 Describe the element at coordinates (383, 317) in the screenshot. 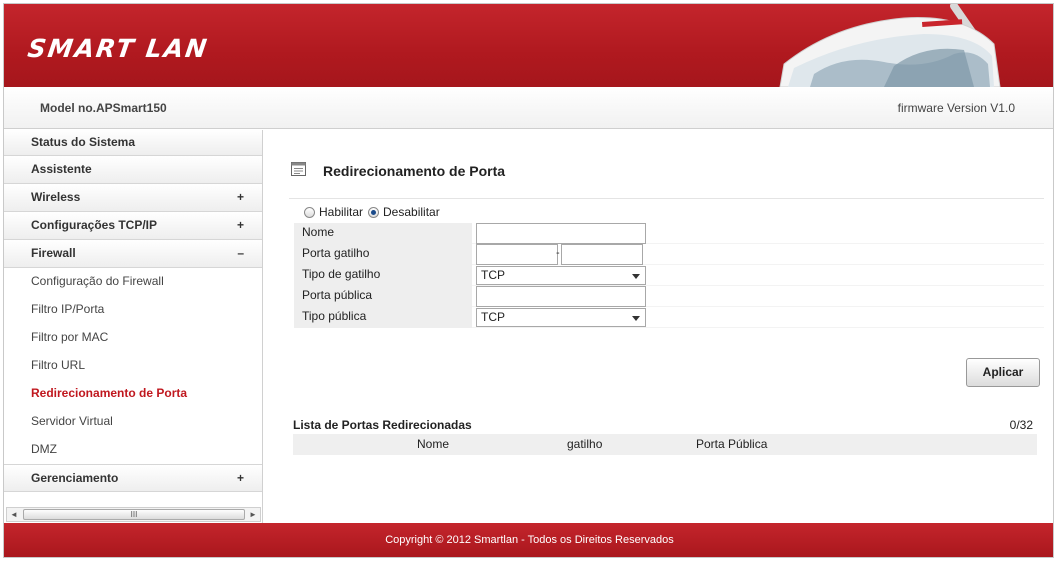

I see `tipo-publica-label: Tipo pública` at that location.